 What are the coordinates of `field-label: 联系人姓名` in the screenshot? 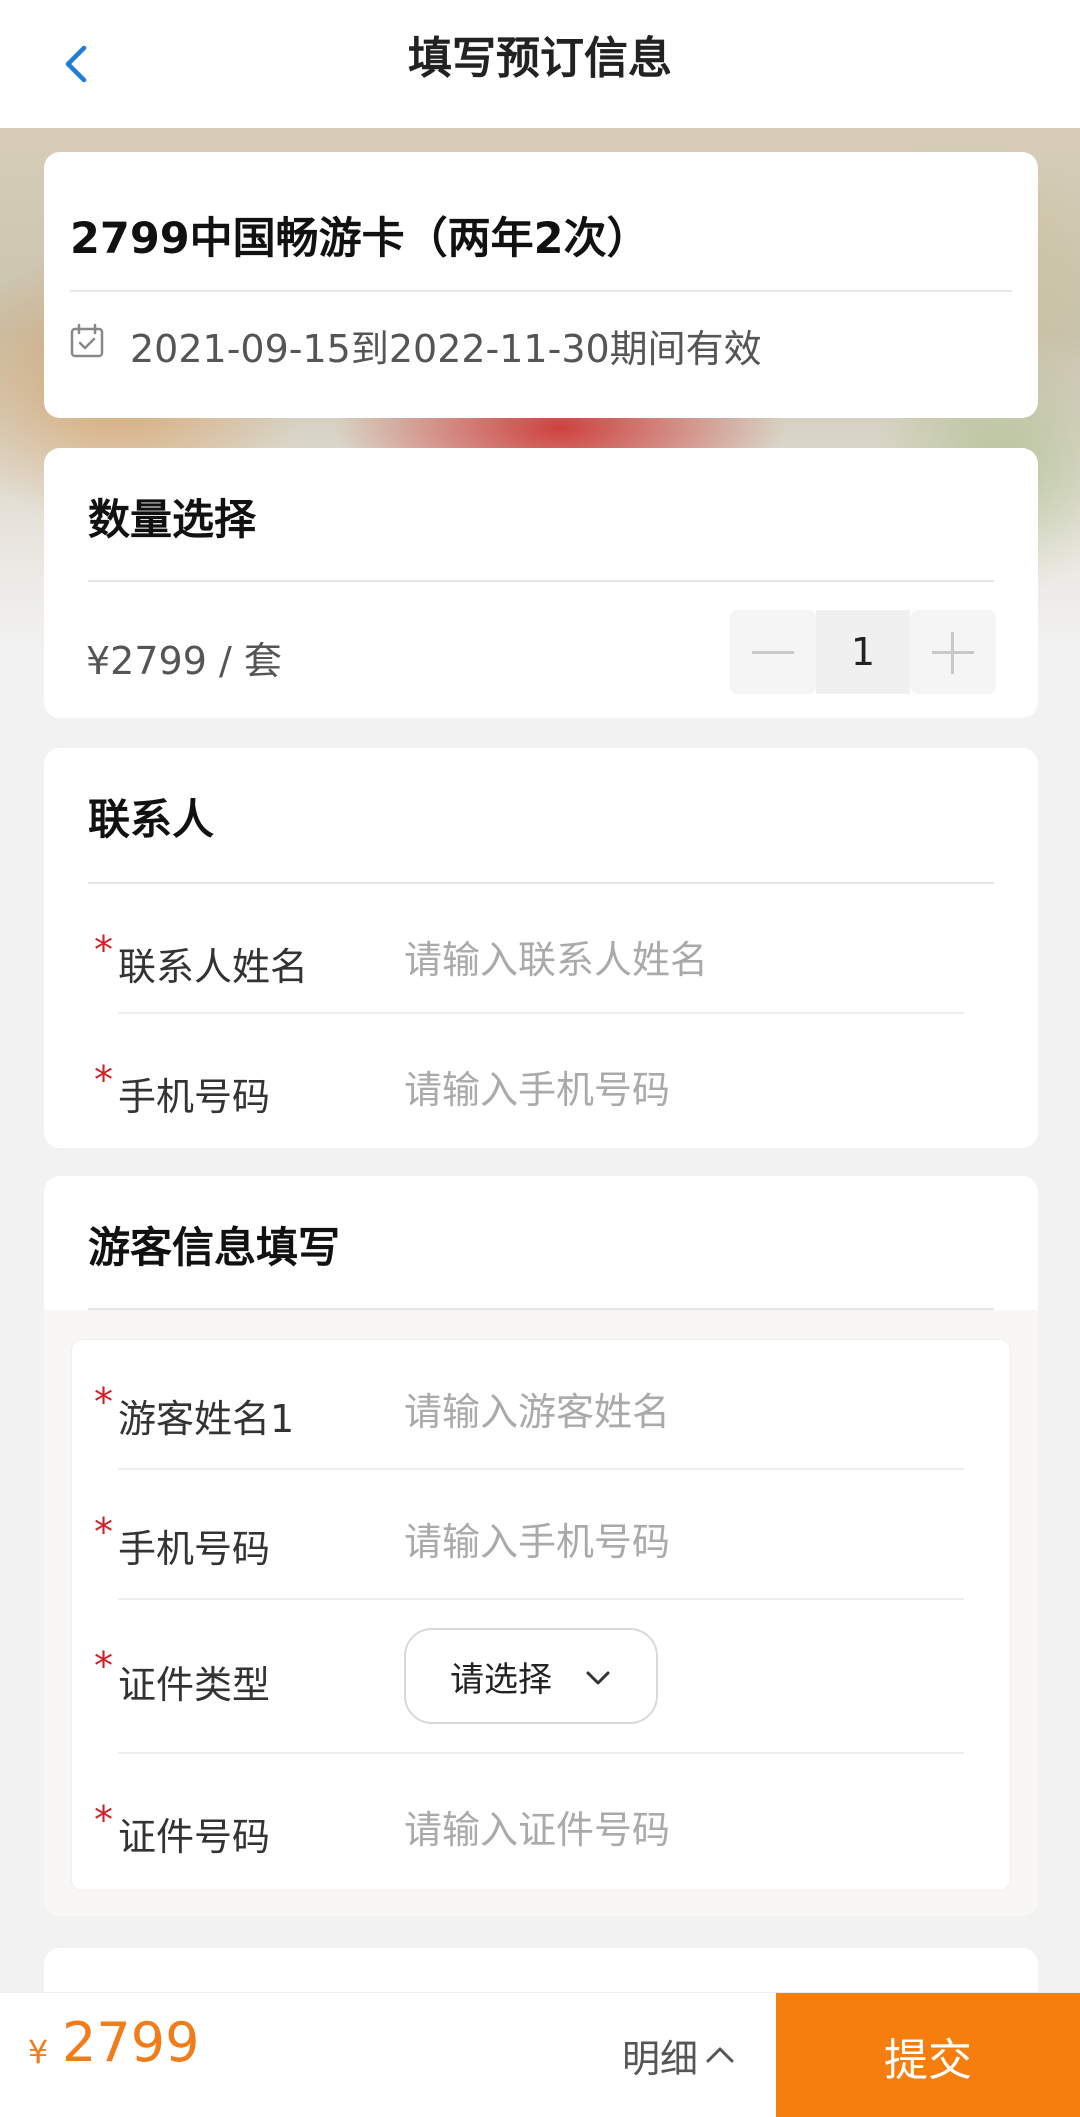 It's located at (213, 967).